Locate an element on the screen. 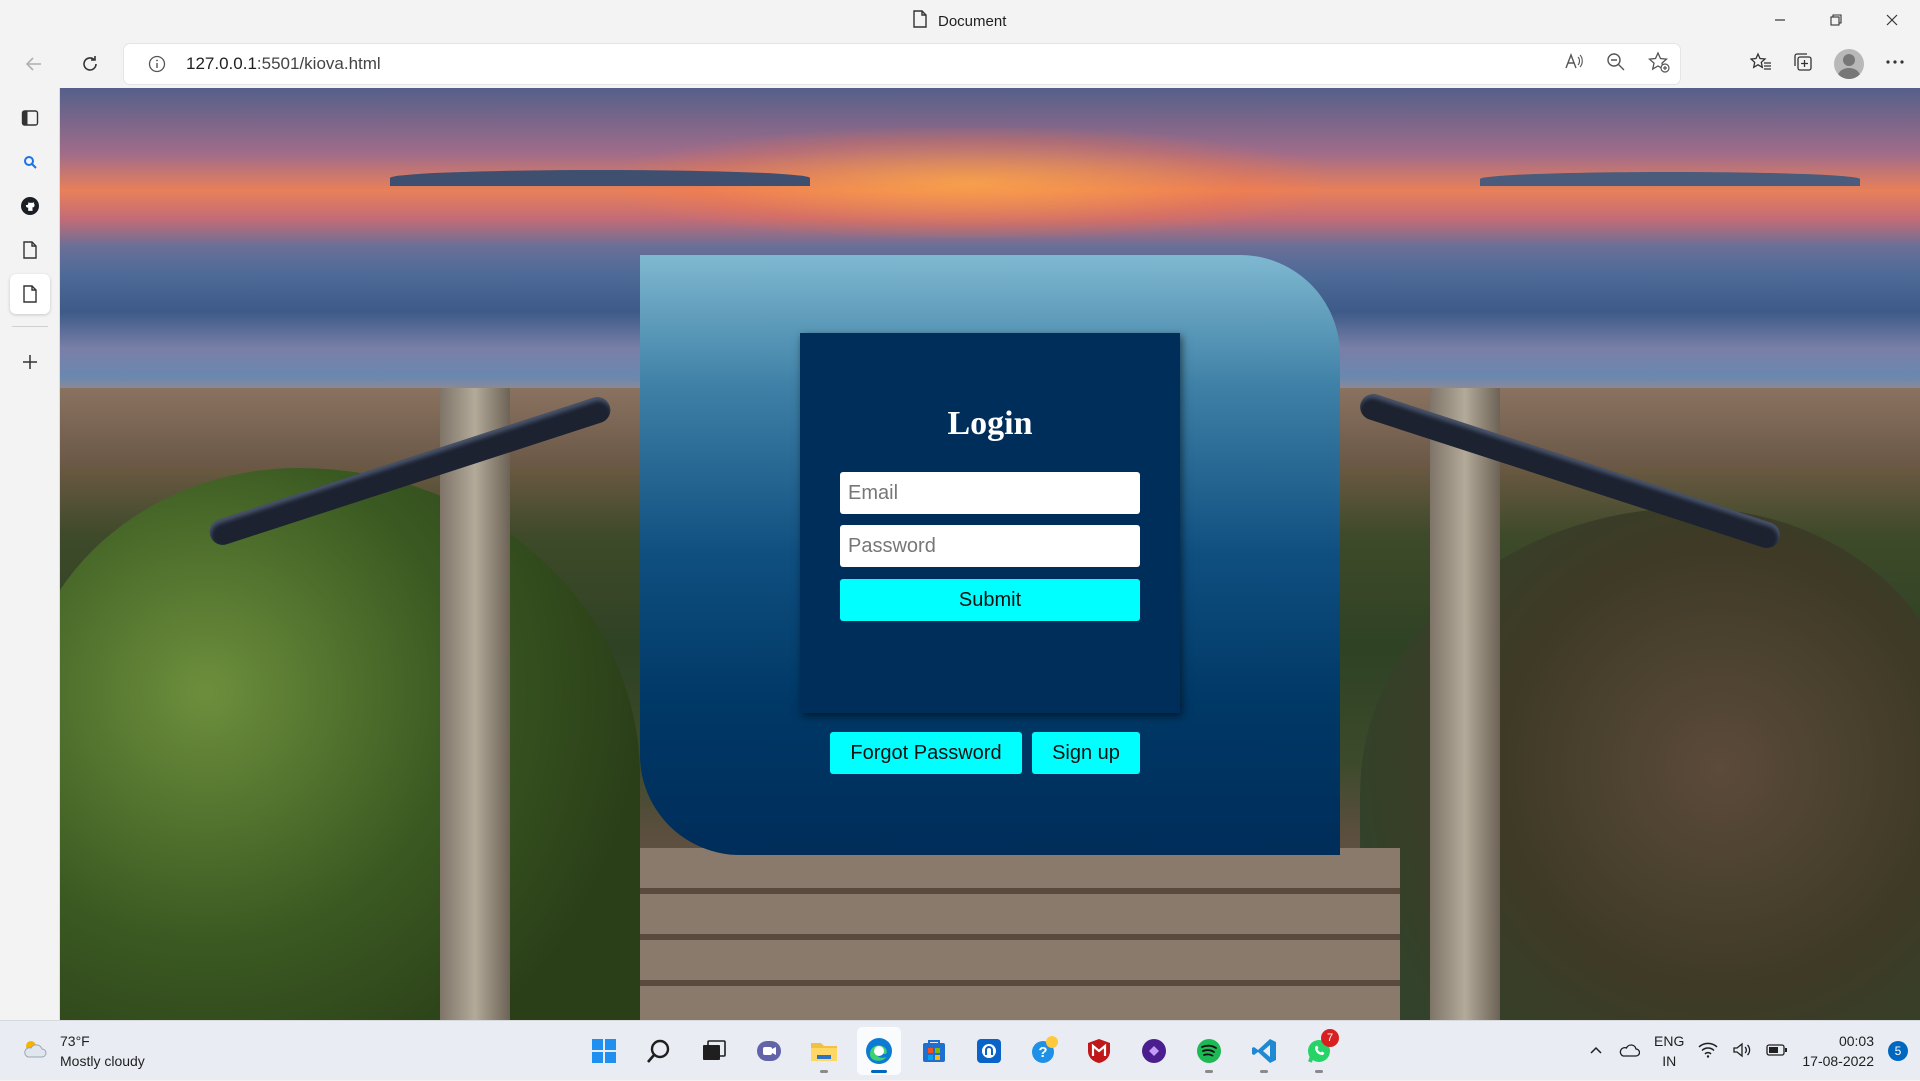 The height and width of the screenshot is (1081, 1920). help-icon: ? is located at coordinates (1044, 1051).